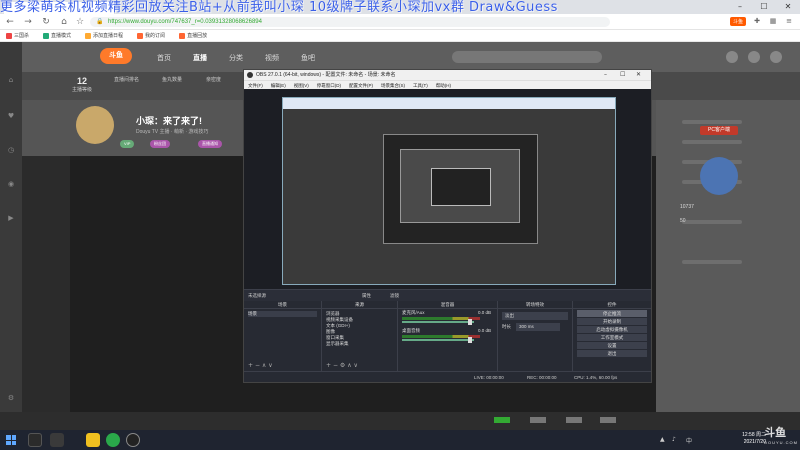 This screenshot has height=450, width=800. I want to click on transitions-dock: 转场特效 淡出 时长 300 ms, so click(535, 336).